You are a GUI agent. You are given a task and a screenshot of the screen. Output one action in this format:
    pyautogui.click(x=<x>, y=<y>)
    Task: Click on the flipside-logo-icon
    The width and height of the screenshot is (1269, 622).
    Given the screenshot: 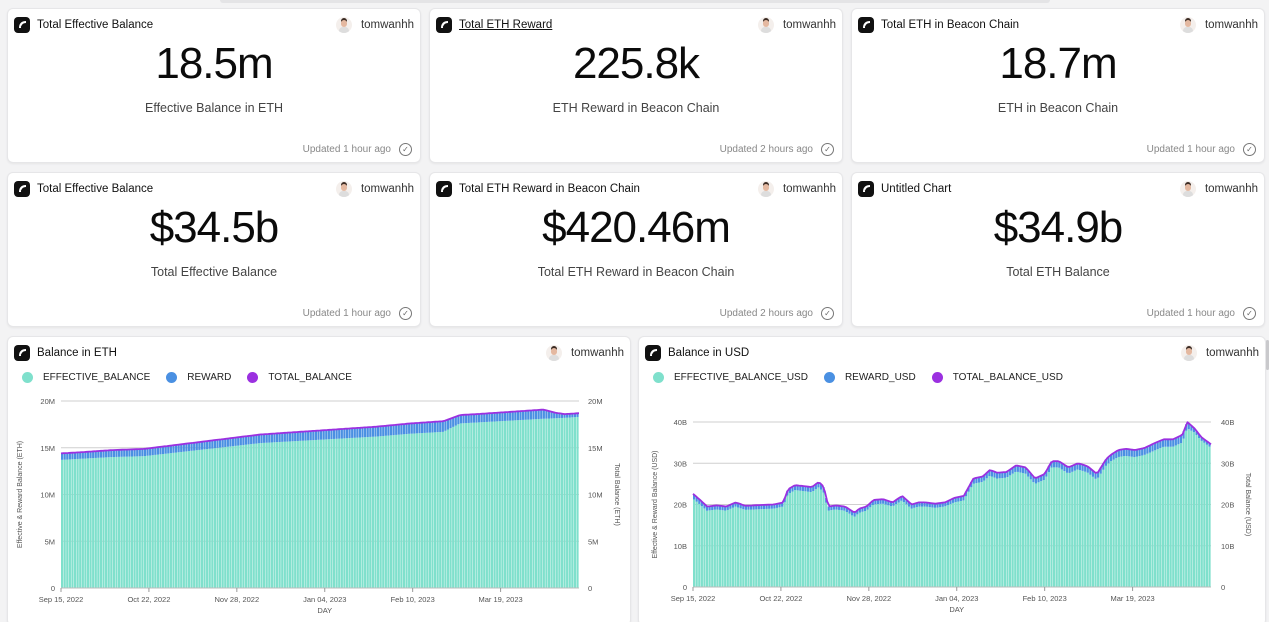 What is the action you would take?
    pyautogui.click(x=866, y=189)
    